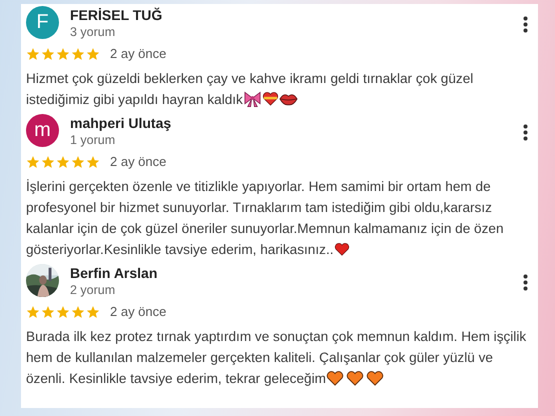 The width and height of the screenshot is (555, 416). I want to click on review-count: 3 yorum, so click(93, 31).